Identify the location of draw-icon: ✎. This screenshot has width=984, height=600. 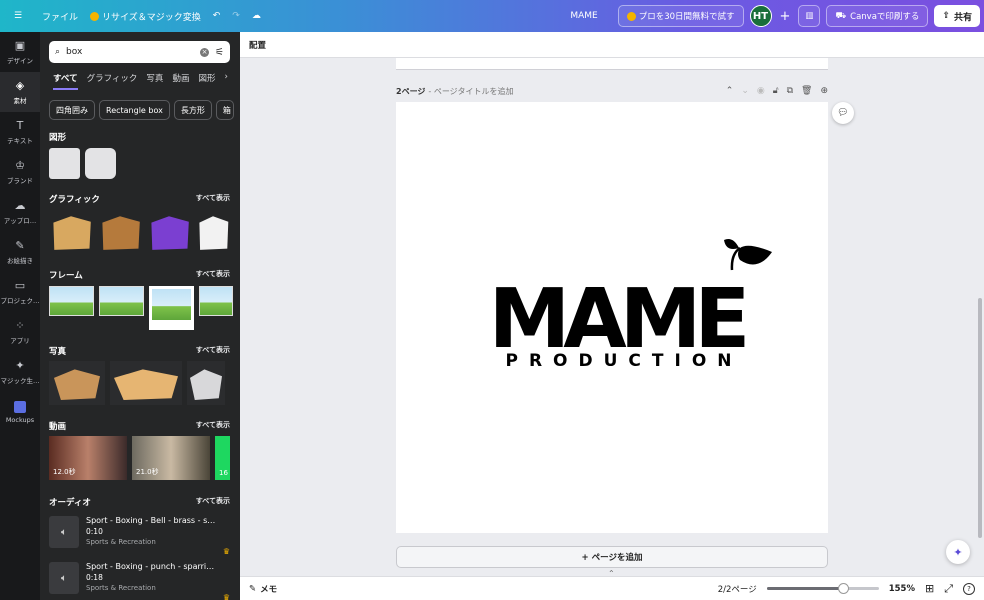
(20, 245).